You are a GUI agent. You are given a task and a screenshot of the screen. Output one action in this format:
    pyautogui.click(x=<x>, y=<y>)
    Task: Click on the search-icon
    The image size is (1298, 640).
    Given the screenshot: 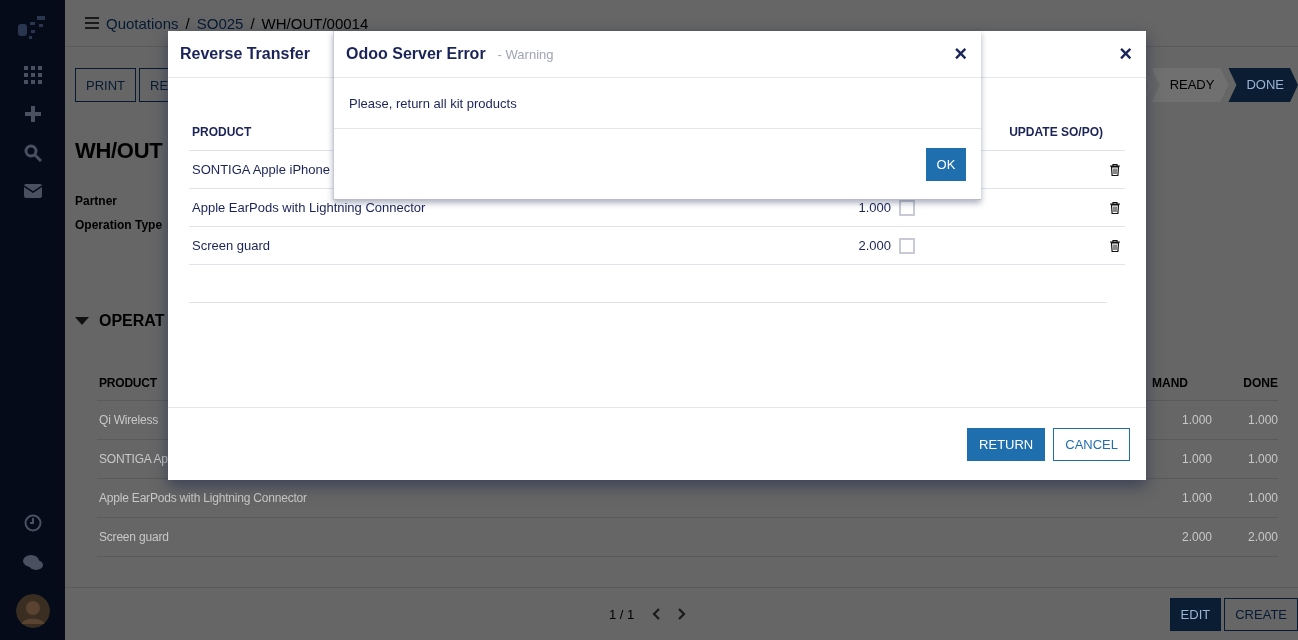 What is the action you would take?
    pyautogui.click(x=32, y=153)
    